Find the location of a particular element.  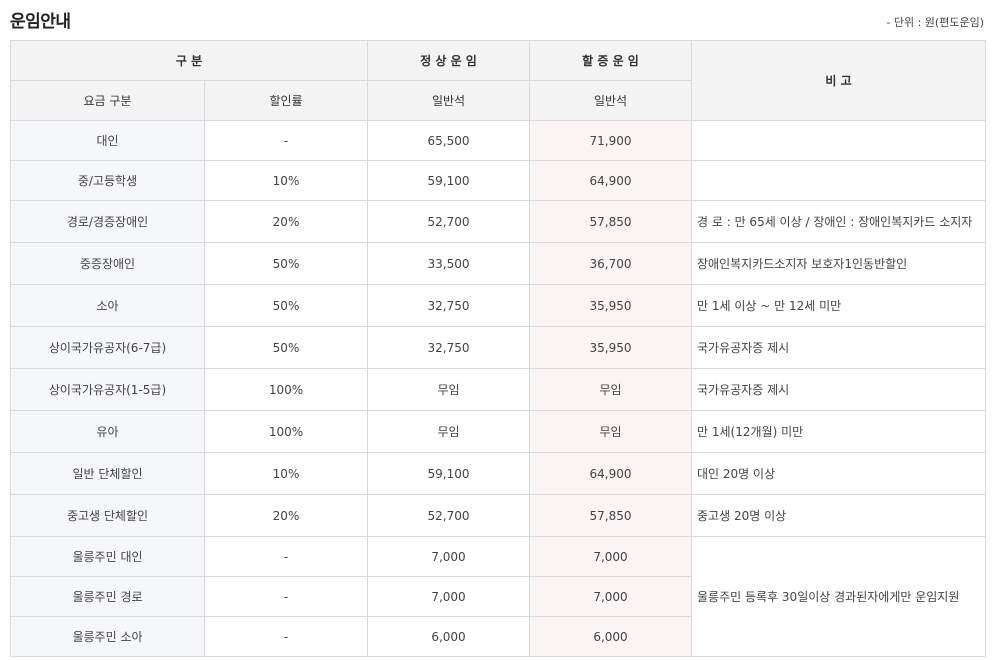

table-row: 일반 단체할인 10% 59,100 64,900 대인 20명 이상 is located at coordinates (498, 473).